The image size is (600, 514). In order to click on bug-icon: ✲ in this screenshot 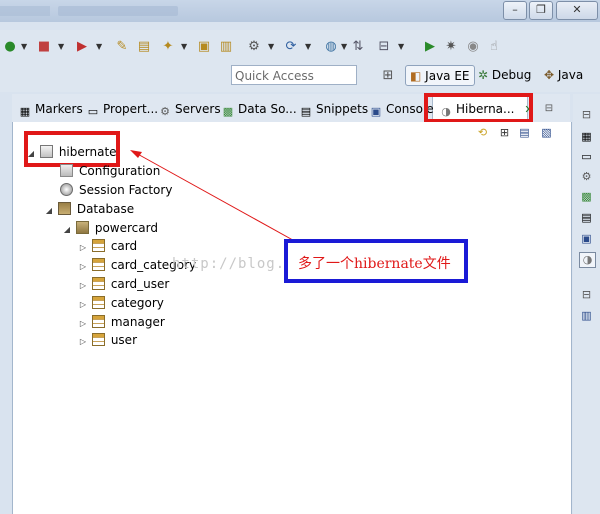, I will do `click(483, 75)`.